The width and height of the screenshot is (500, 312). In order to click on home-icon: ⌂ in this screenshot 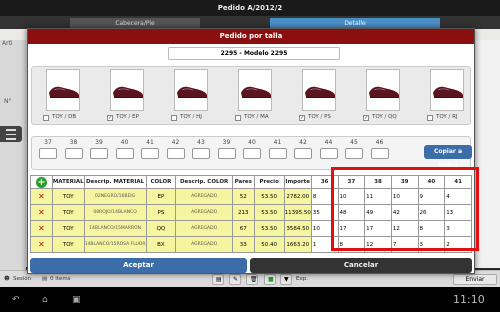, I will do `click(45, 300)`.